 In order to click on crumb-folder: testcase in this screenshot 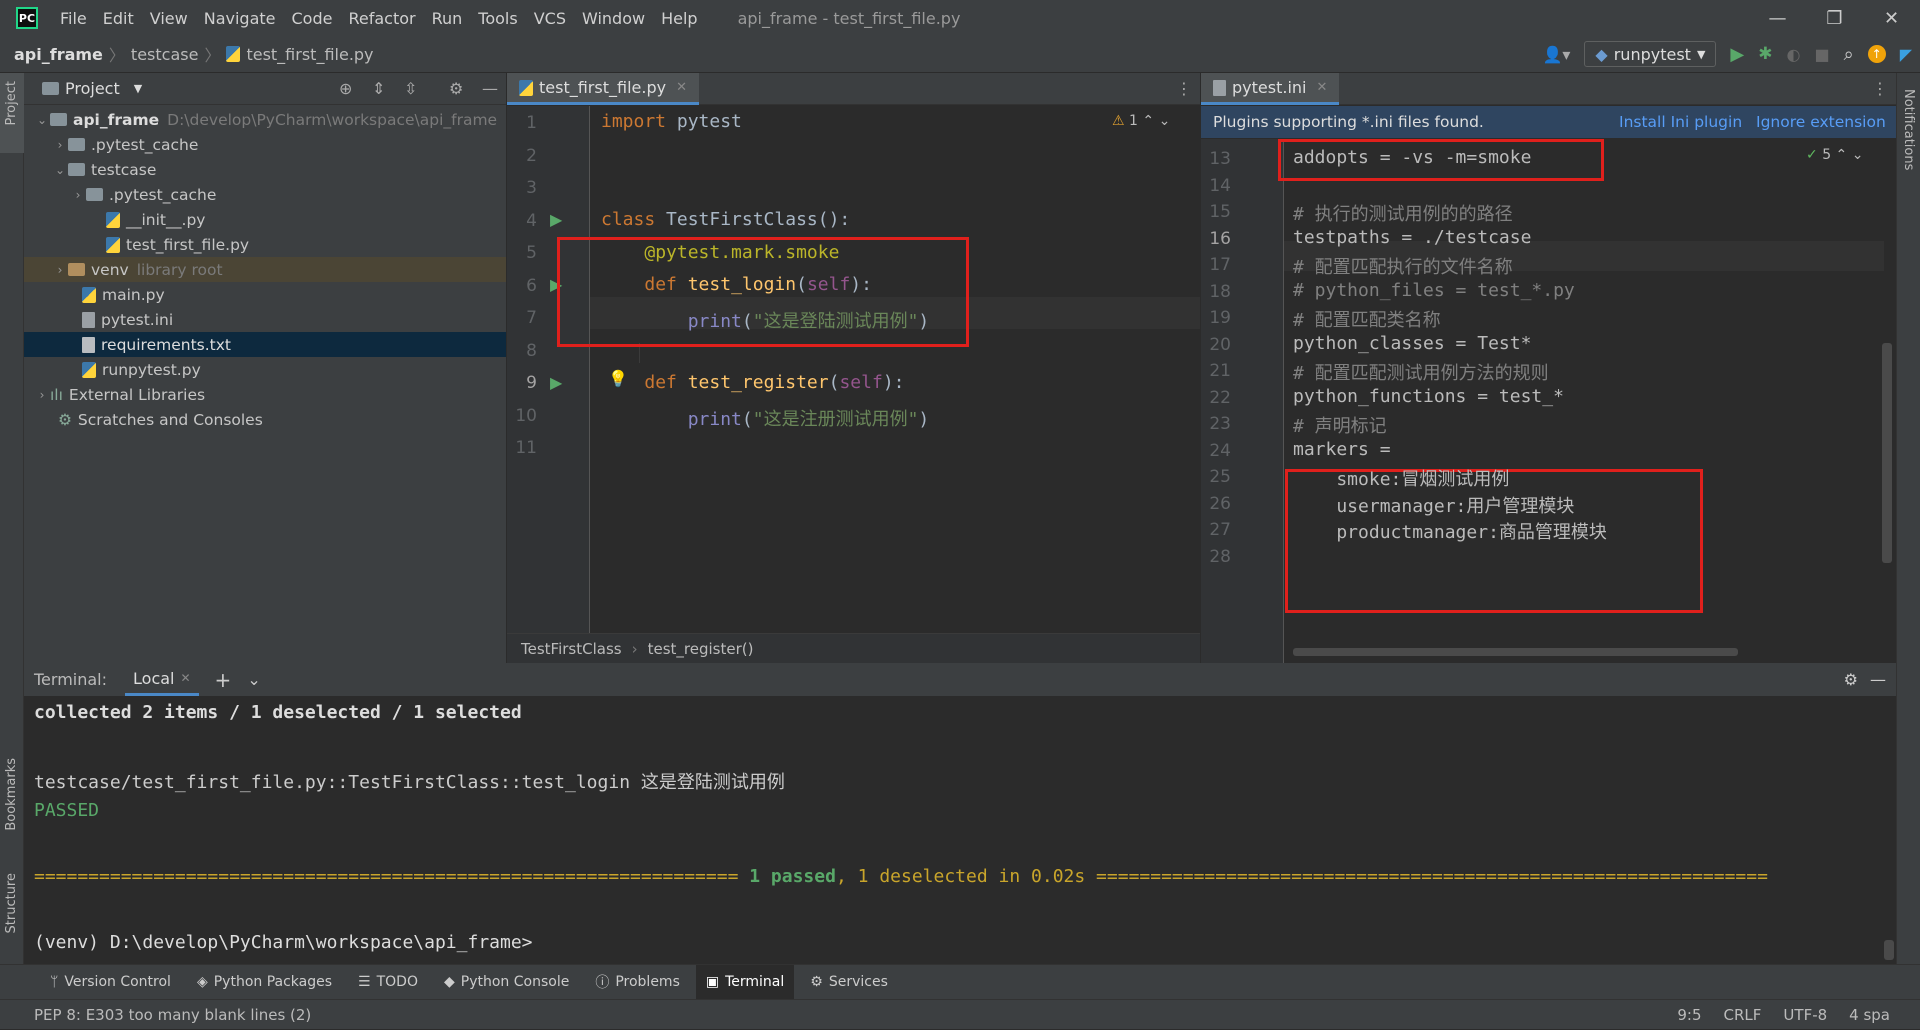, I will do `click(165, 54)`.